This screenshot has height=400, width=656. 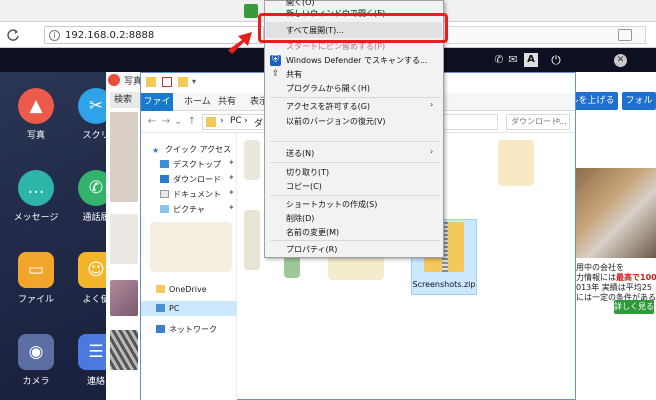 I want to click on nav-pictures: ピクチャ, so click(x=182, y=209).